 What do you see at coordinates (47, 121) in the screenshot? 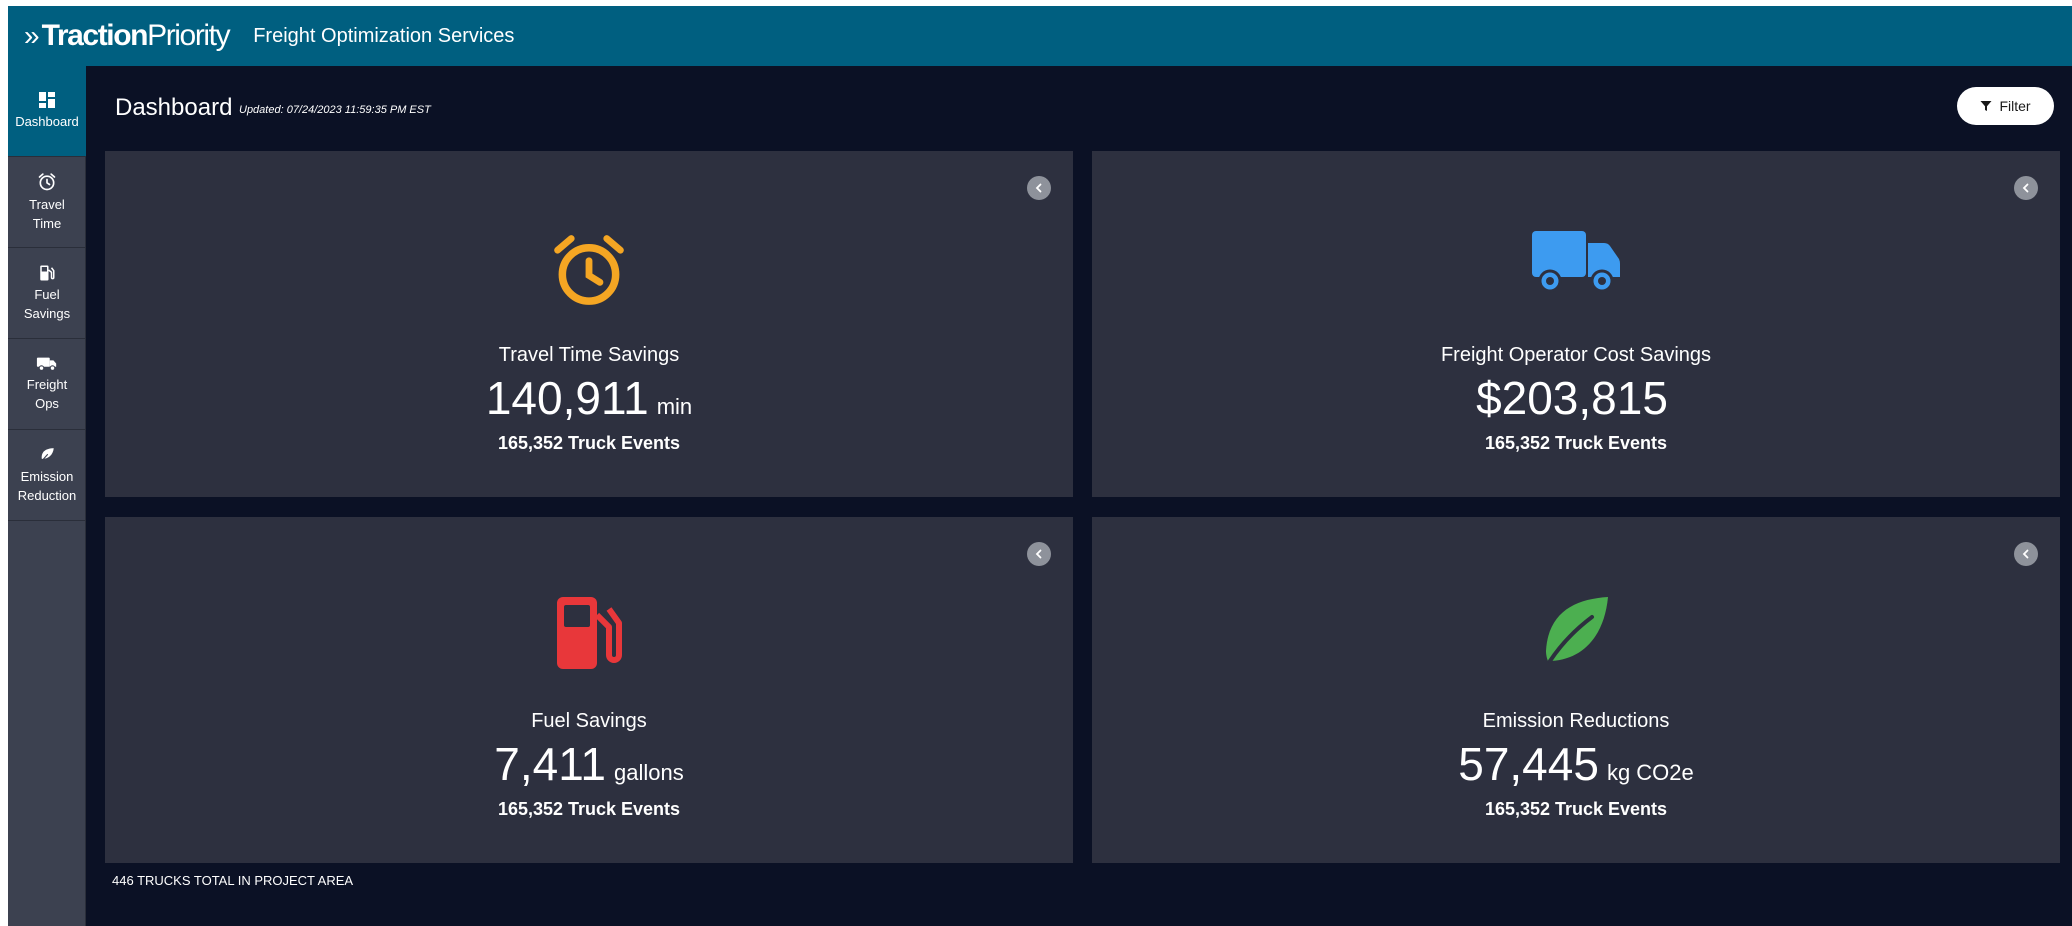
I see `sidebar-item-label: Dashboard` at bounding box center [47, 121].